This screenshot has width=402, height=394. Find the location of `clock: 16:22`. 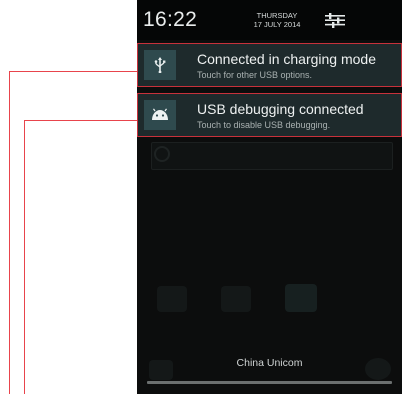

clock: 16:22 is located at coordinates (170, 19).